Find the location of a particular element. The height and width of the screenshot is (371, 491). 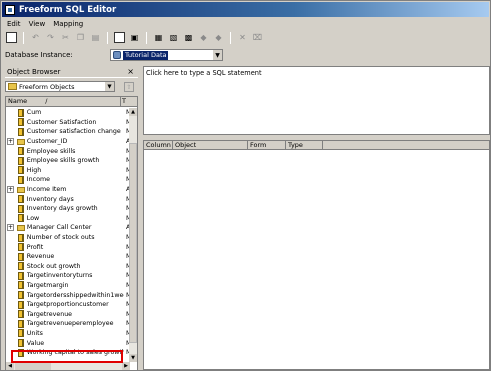

column-header-object: Object is located at coordinates (210, 145).